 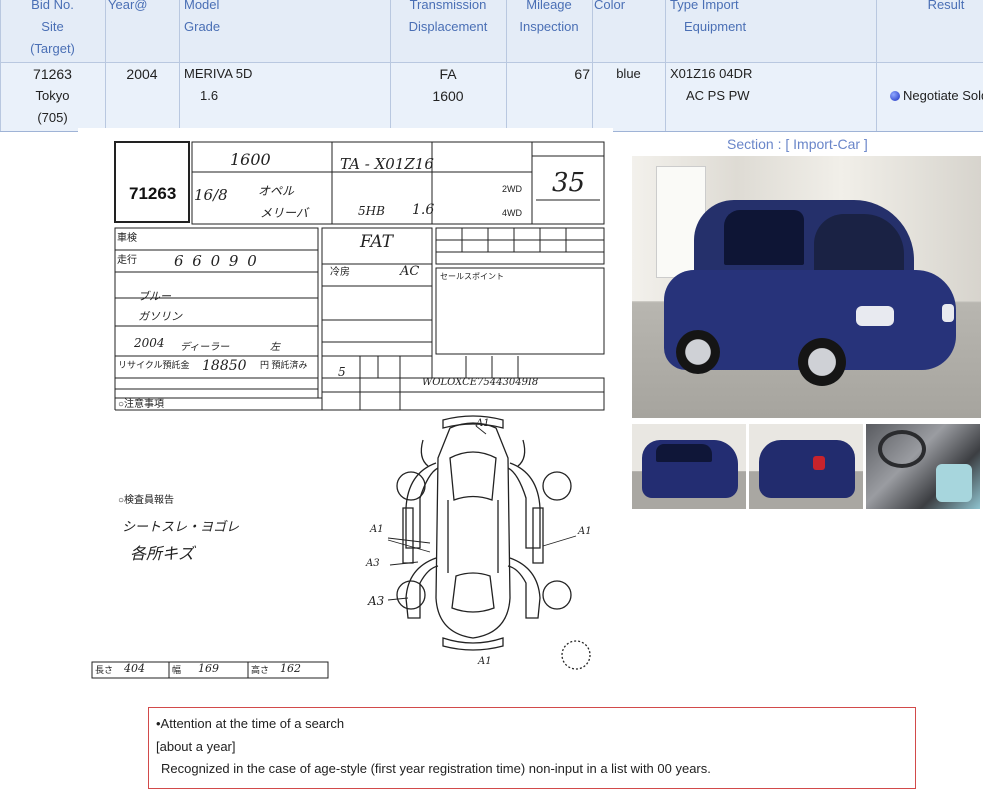 I want to click on hw-dealer: ディーラー, so click(x=205, y=347).